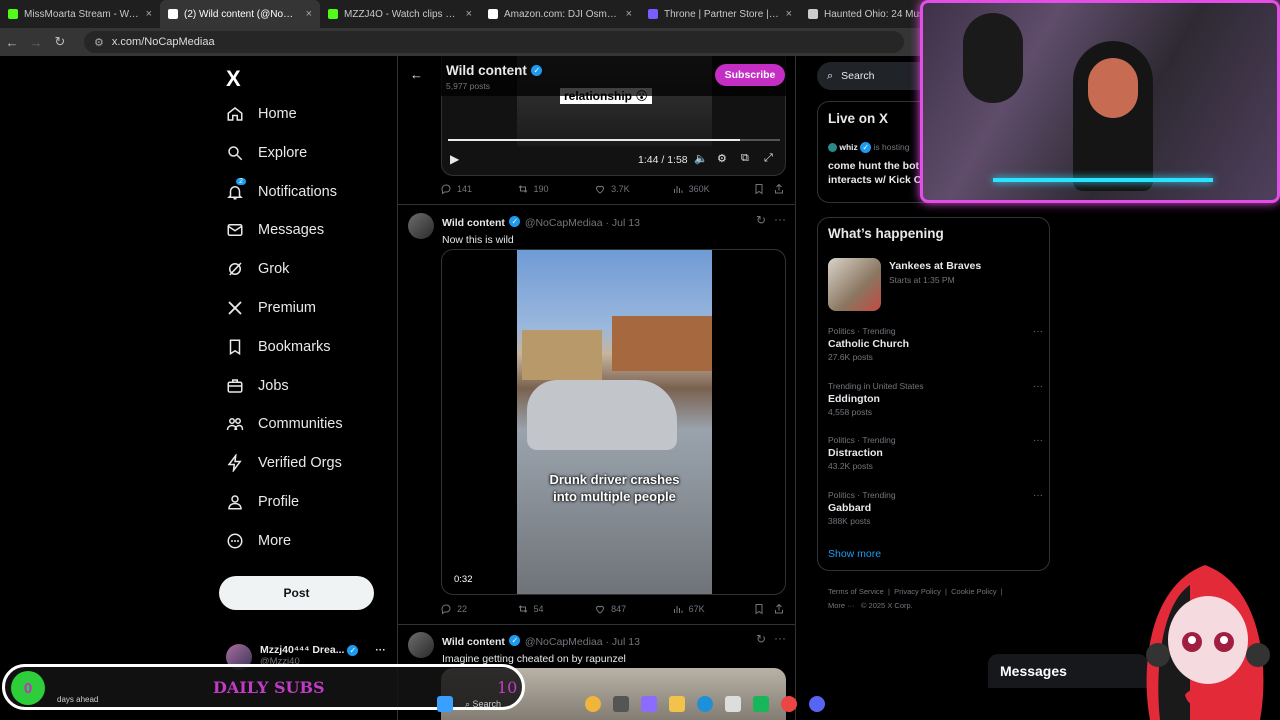 The image size is (1280, 720). I want to click on browser-tab: MissMoarta Stream - Watch Li ×, so click(80, 14).